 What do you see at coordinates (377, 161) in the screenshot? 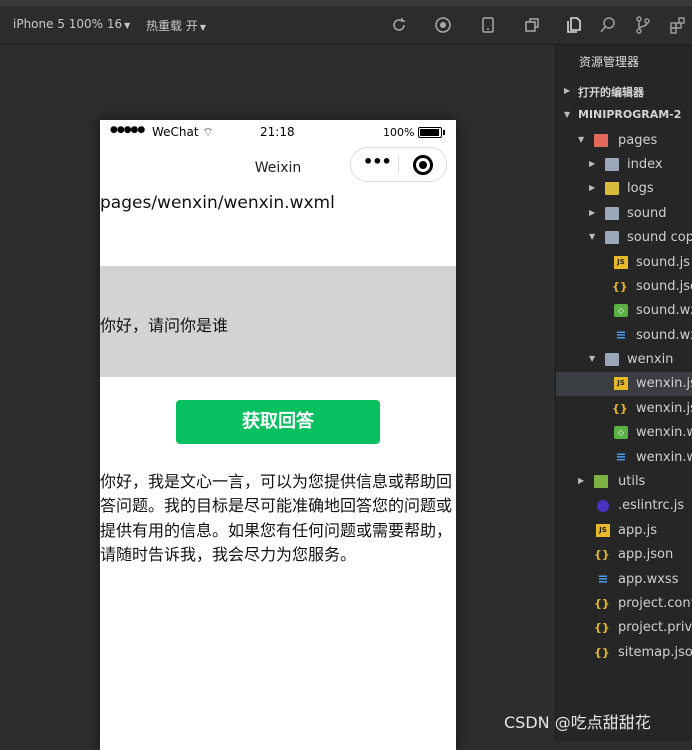
I see `more-icon: •••` at bounding box center [377, 161].